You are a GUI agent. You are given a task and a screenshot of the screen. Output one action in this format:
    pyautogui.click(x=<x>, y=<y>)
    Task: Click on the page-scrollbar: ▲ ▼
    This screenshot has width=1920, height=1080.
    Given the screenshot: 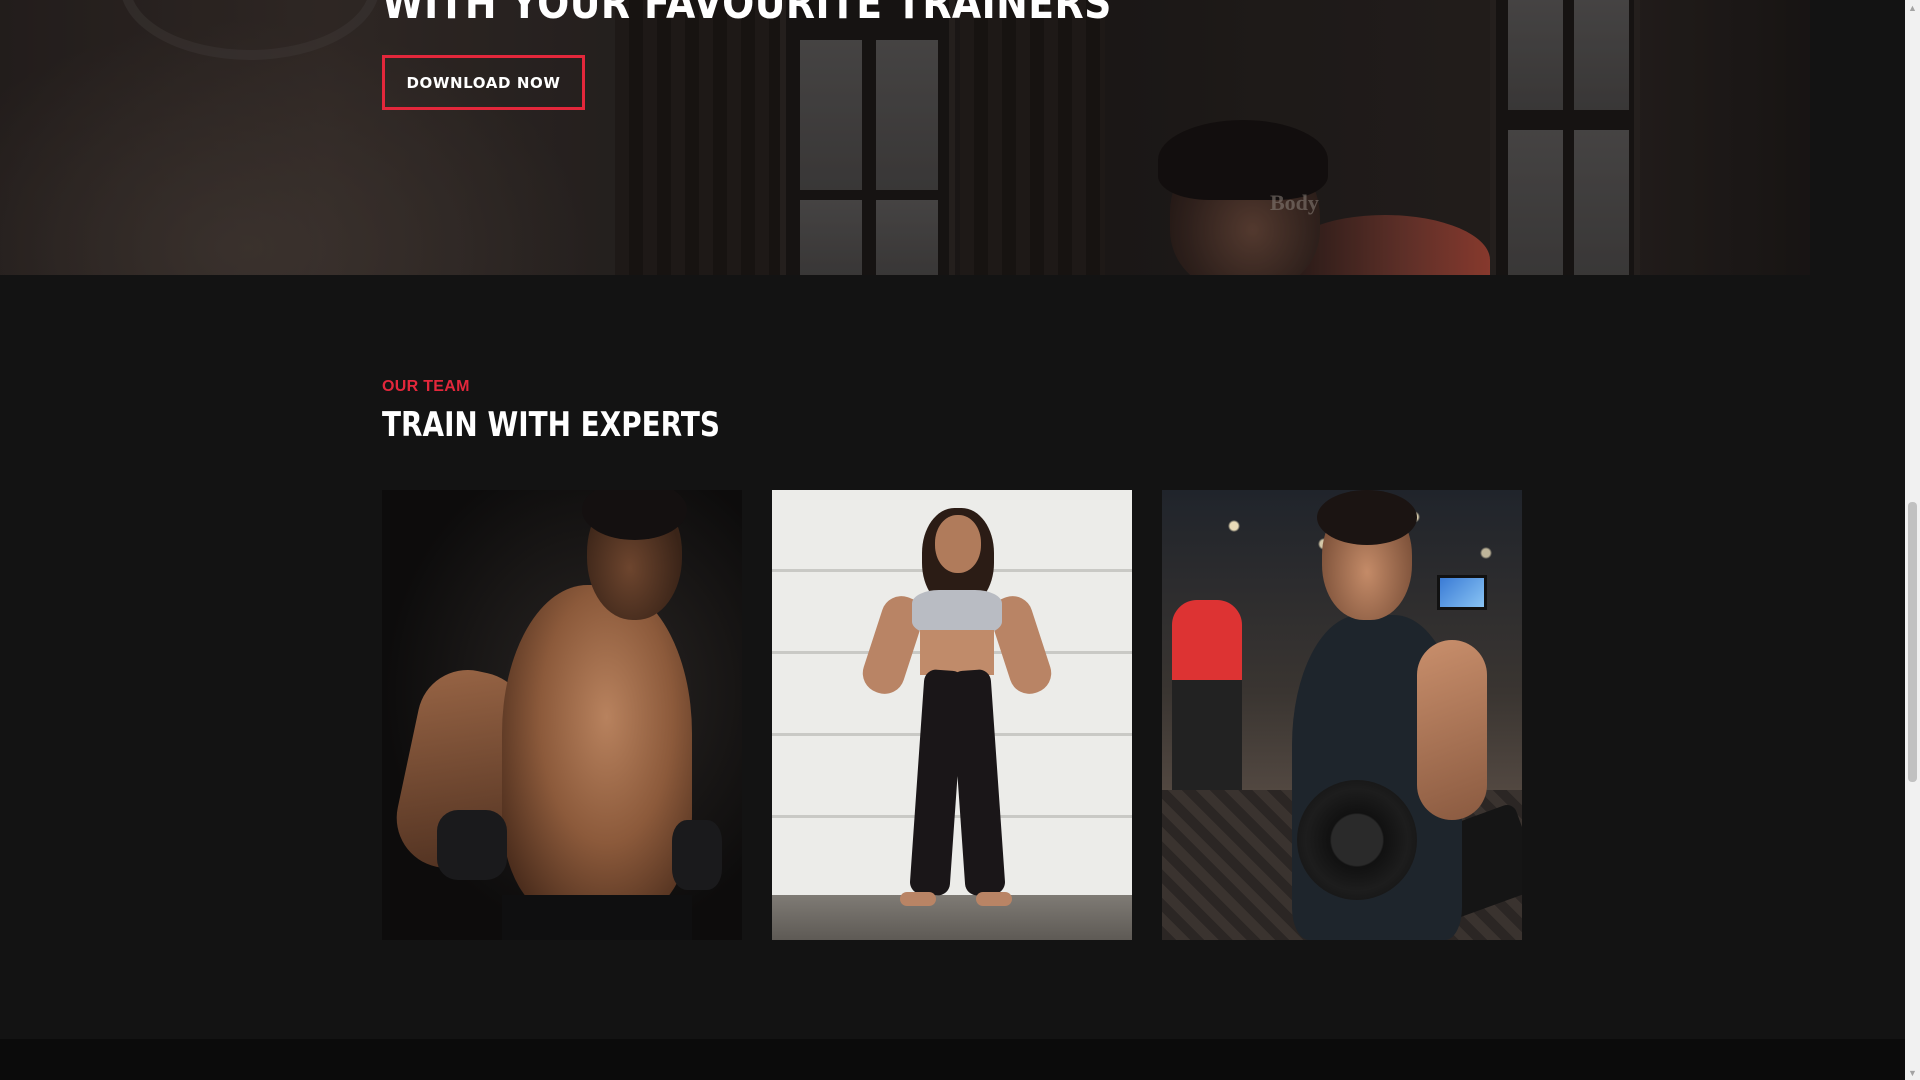 What is the action you would take?
    pyautogui.click(x=1912, y=540)
    